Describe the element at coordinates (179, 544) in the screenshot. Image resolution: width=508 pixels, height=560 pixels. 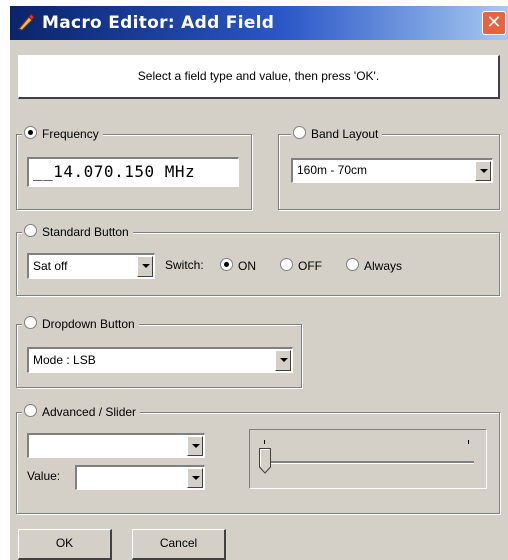
I see `cancel-button: Cancel` at that location.